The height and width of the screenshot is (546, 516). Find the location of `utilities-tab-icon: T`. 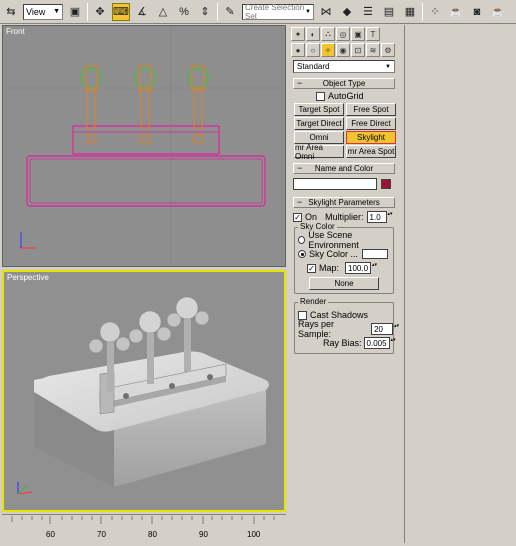

utilities-tab-icon: T is located at coordinates (373, 34).